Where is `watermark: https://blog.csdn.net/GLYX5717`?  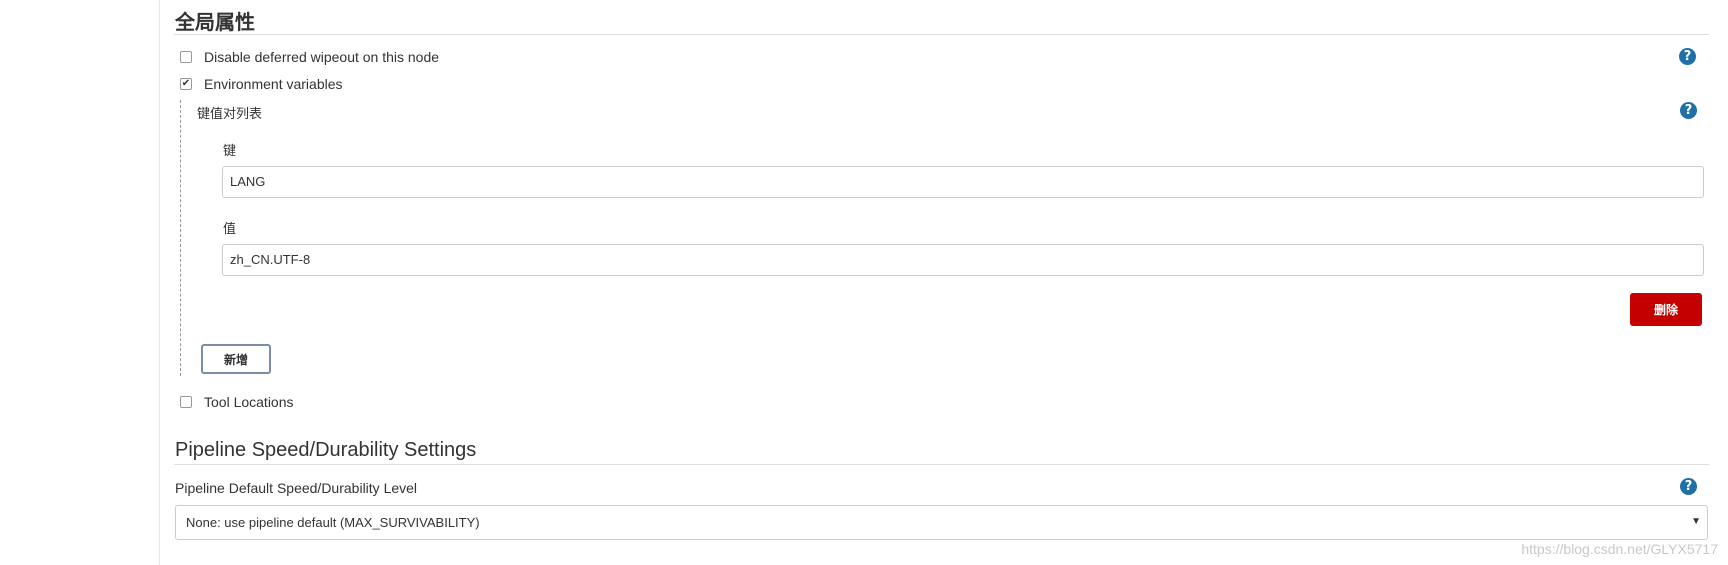
watermark: https://blog.csdn.net/GLYX5717 is located at coordinates (1619, 549).